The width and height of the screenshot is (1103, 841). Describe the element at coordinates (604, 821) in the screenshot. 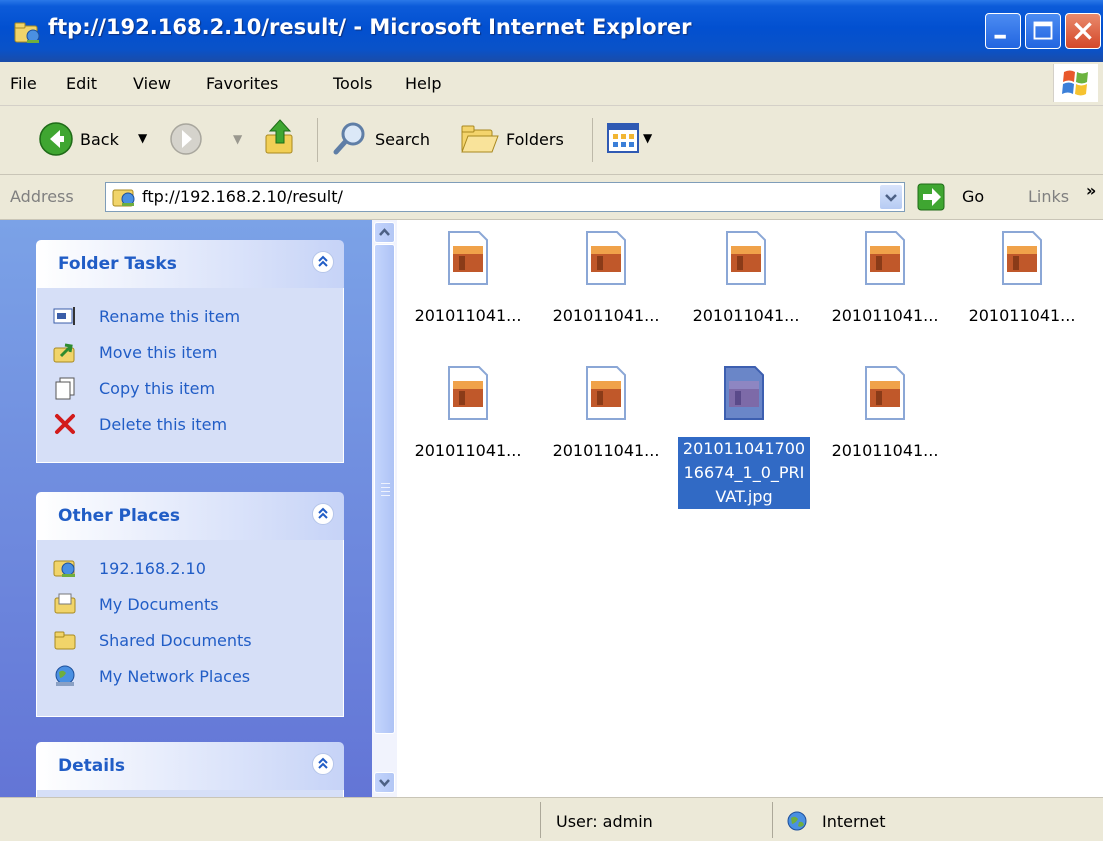

I see `status-user: User: admin` at that location.